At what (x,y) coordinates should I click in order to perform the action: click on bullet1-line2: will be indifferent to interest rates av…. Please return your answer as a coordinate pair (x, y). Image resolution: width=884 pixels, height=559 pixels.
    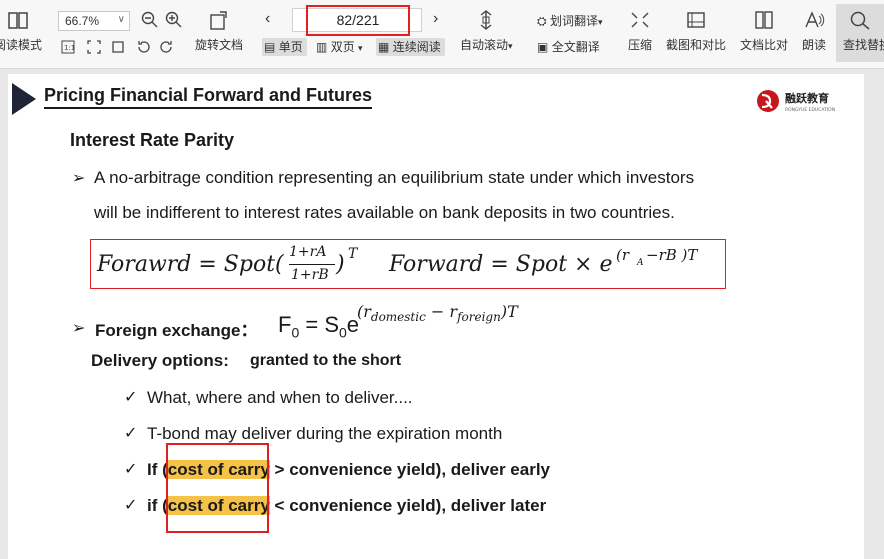
    Looking at the image, I should click on (384, 212).